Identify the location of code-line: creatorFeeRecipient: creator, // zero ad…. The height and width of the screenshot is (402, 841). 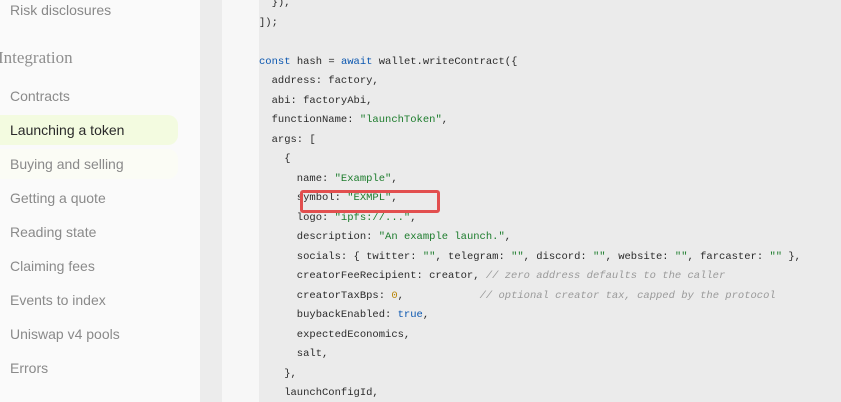
(492, 276).